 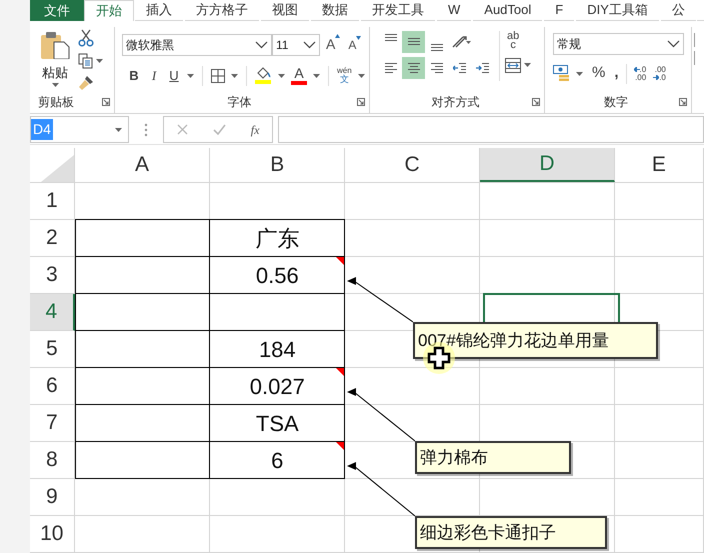 What do you see at coordinates (277, 238) in the screenshot?
I see `cell-value: 广东` at bounding box center [277, 238].